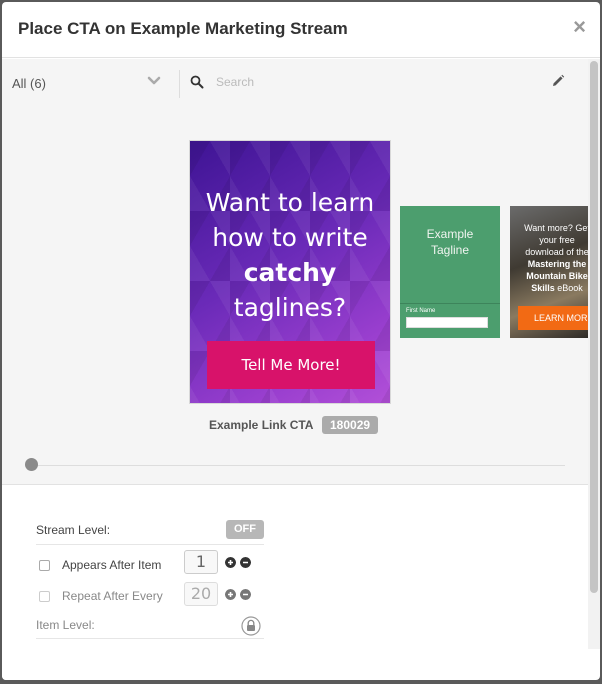  I want to click on cta-name-label: Example Link CTA, so click(261, 425).